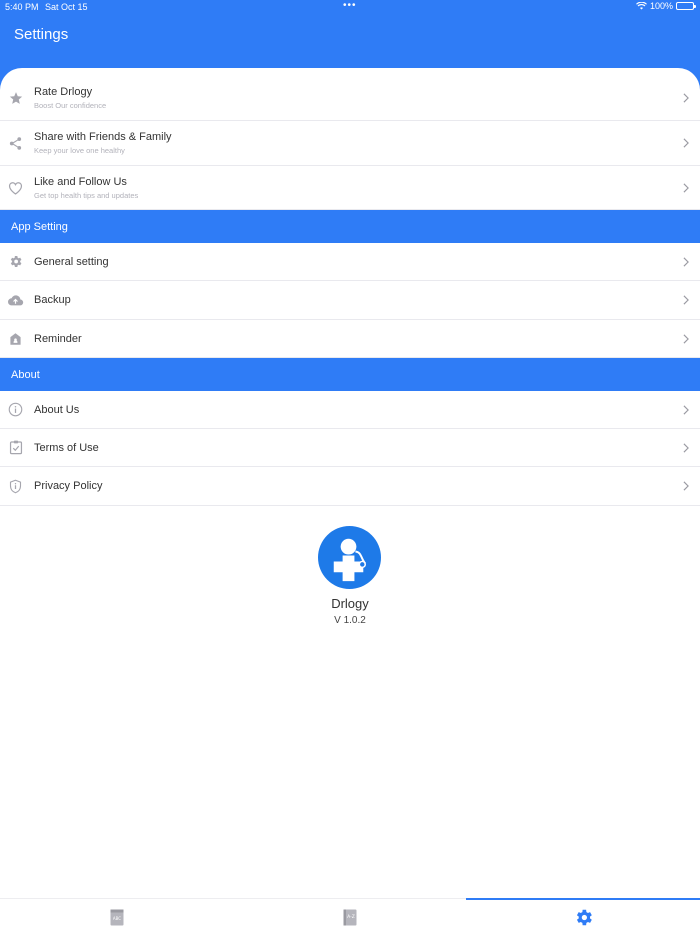  I want to click on battery-icon, so click(686, 6).